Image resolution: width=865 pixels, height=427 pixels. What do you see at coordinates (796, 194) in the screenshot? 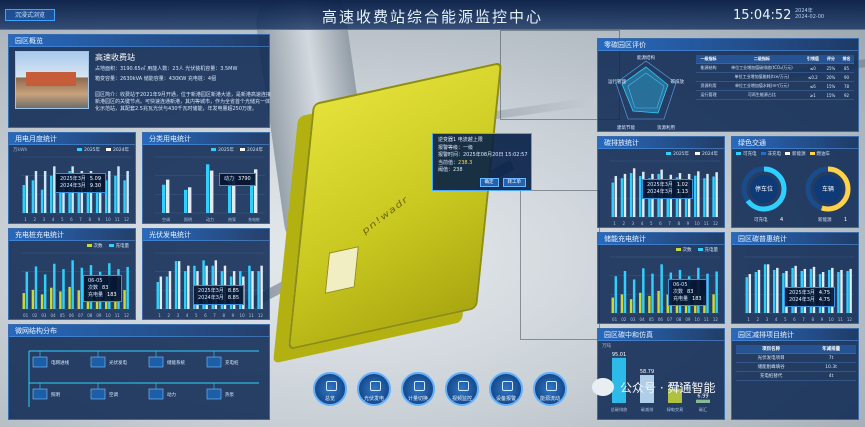
I see `transport-gauges: 停车位 车辆 可充电 4 新能源 1` at bounding box center [796, 194].